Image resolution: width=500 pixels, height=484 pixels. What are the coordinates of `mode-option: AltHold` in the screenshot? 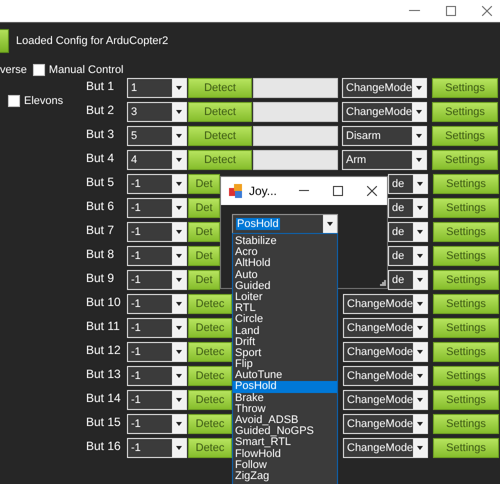 It's located at (285, 264).